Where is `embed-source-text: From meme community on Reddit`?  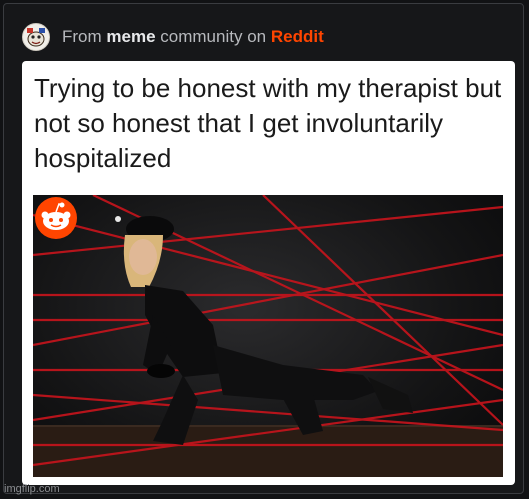 embed-source-text: From meme community on Reddit is located at coordinates (193, 37).